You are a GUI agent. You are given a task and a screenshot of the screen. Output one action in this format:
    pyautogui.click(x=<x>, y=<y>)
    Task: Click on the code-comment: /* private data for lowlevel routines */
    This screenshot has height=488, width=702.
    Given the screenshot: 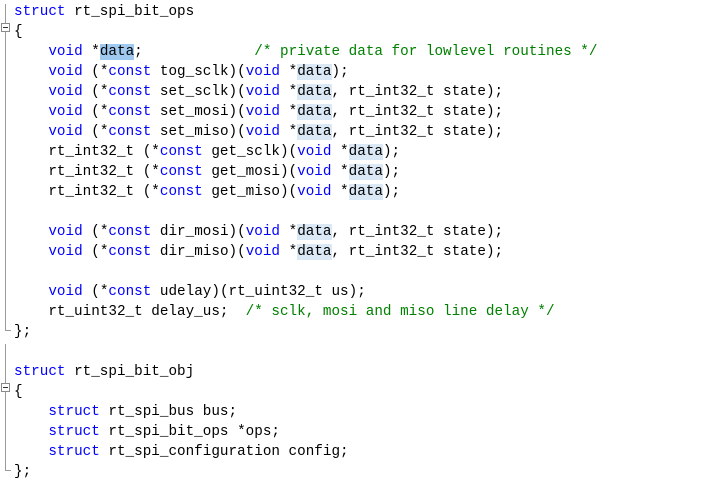 What is the action you would take?
    pyautogui.click(x=426, y=52)
    